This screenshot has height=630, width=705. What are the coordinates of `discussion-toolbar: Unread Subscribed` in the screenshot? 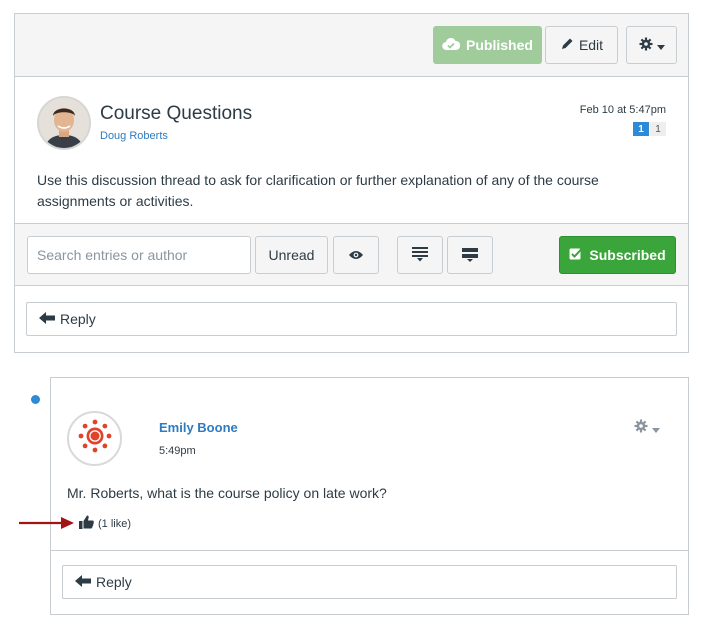 It's located at (351, 254).